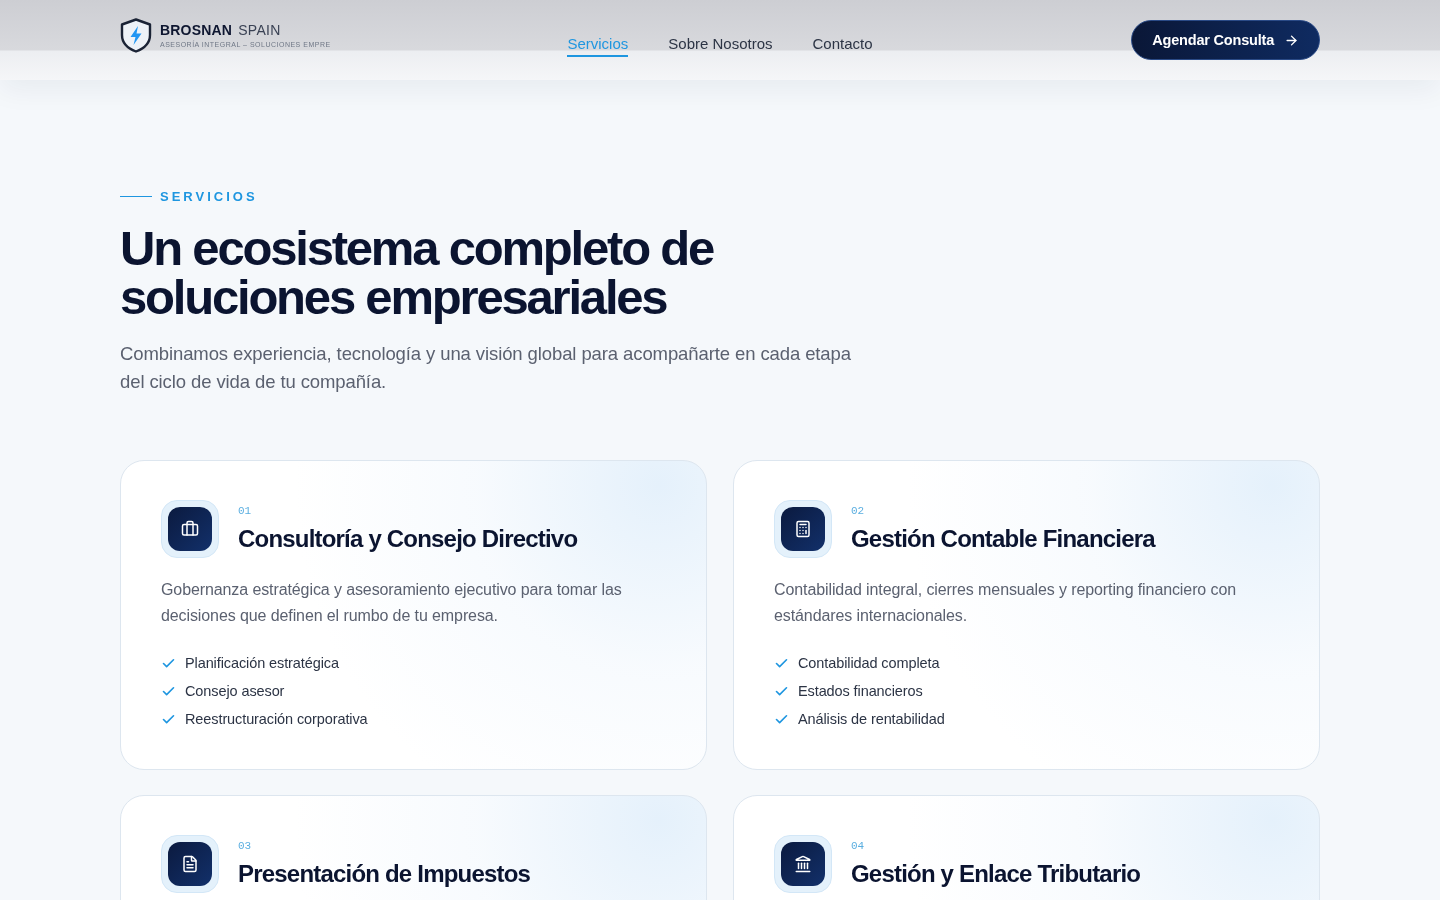 The width and height of the screenshot is (1440, 900). I want to click on service-title: Gestión Contable Financiera, so click(1003, 539).